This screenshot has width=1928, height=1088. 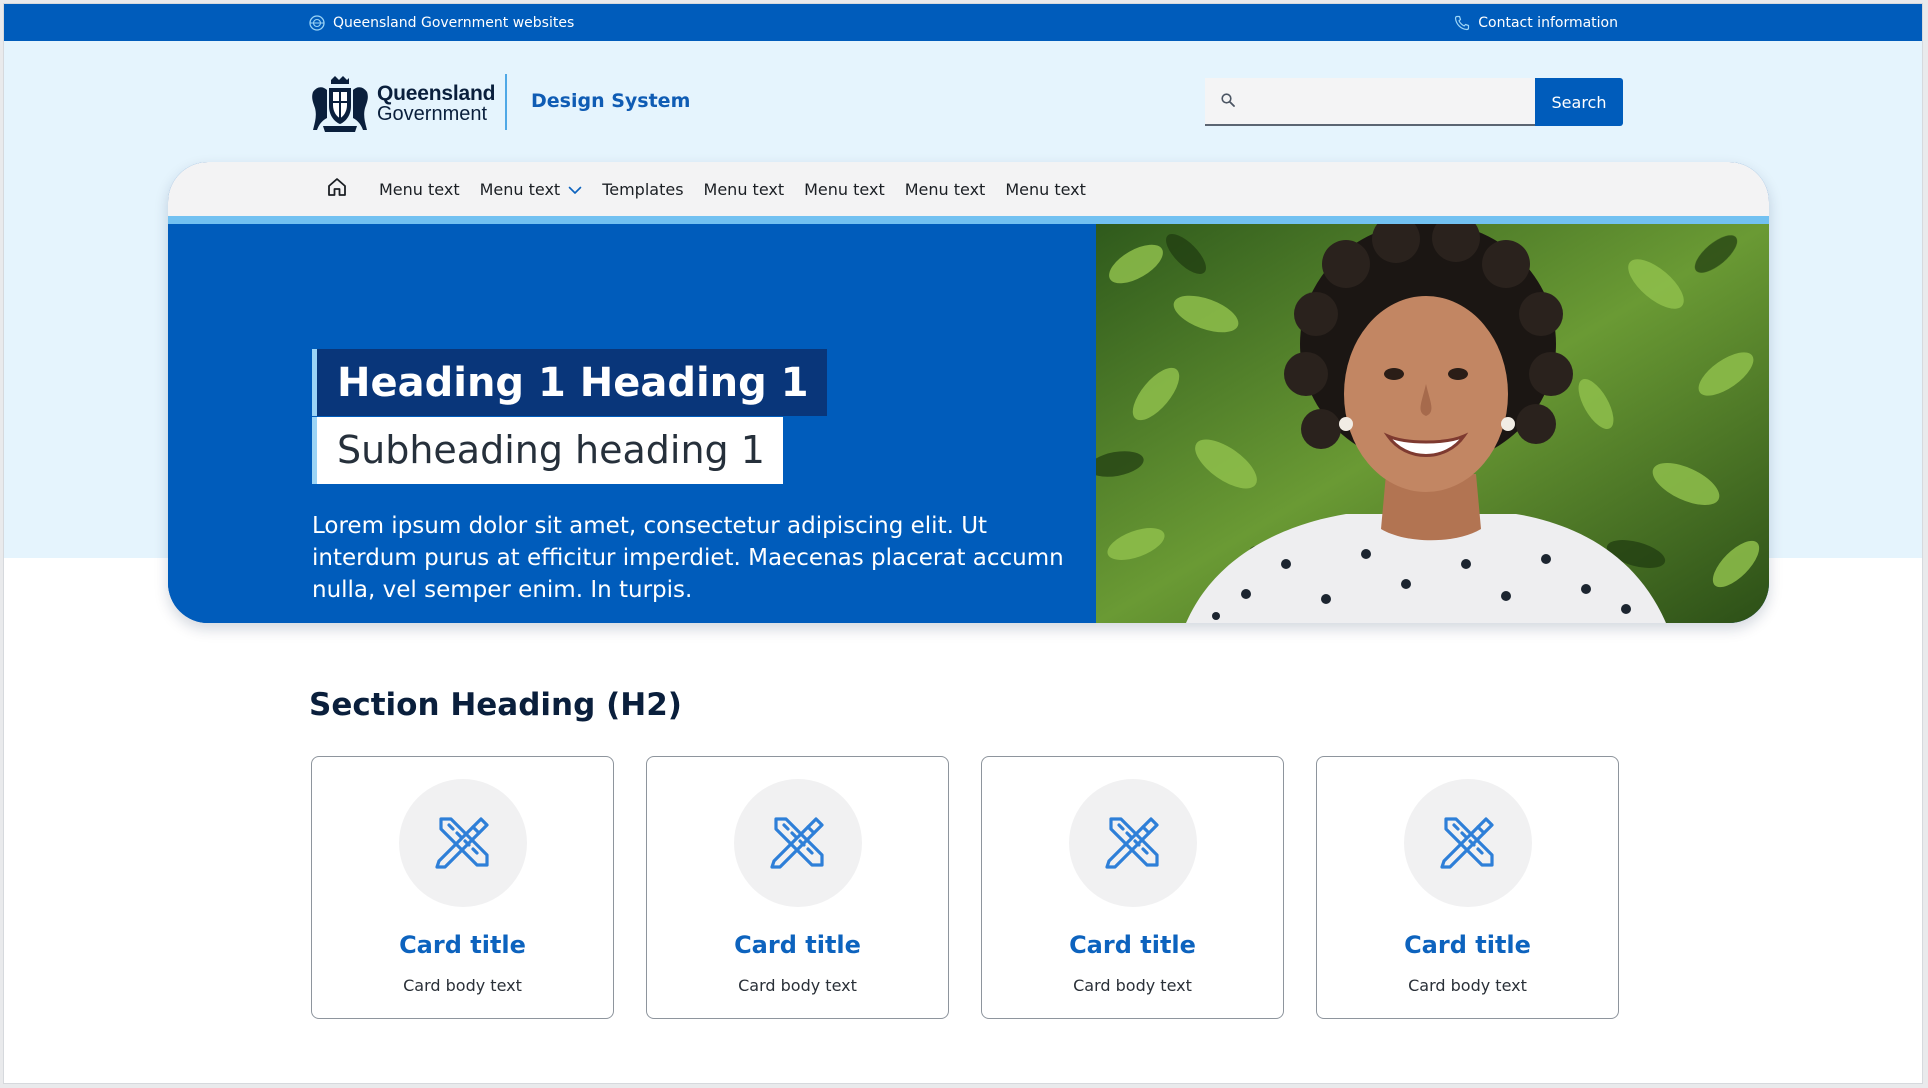 What do you see at coordinates (454, 22) in the screenshot?
I see `gov-websites-label: Queensland Government websites` at bounding box center [454, 22].